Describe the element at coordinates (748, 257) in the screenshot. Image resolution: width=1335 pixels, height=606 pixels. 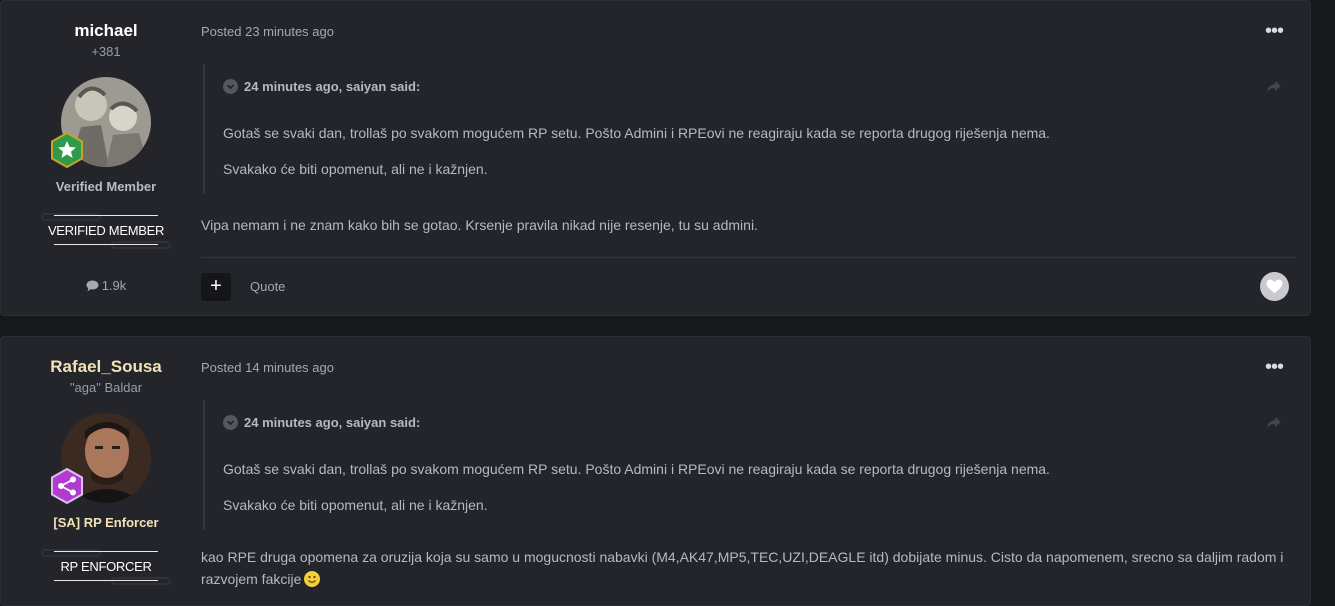
I see `divider` at that location.